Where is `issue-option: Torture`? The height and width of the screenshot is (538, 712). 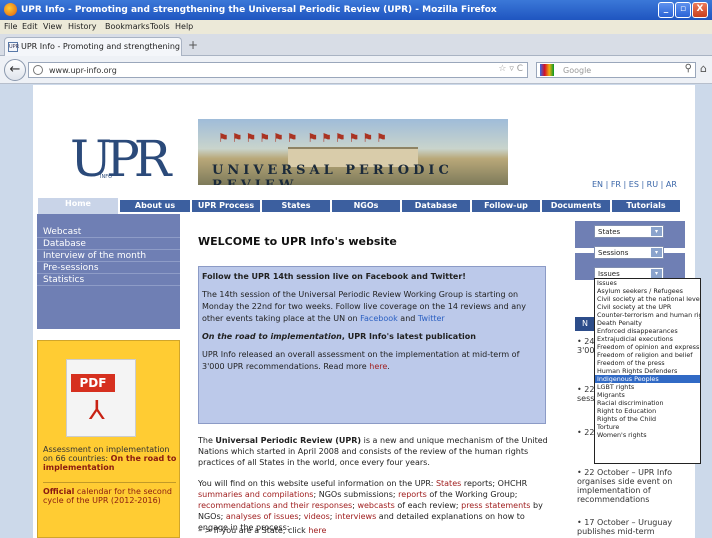
issue-option: Torture is located at coordinates (647, 427).